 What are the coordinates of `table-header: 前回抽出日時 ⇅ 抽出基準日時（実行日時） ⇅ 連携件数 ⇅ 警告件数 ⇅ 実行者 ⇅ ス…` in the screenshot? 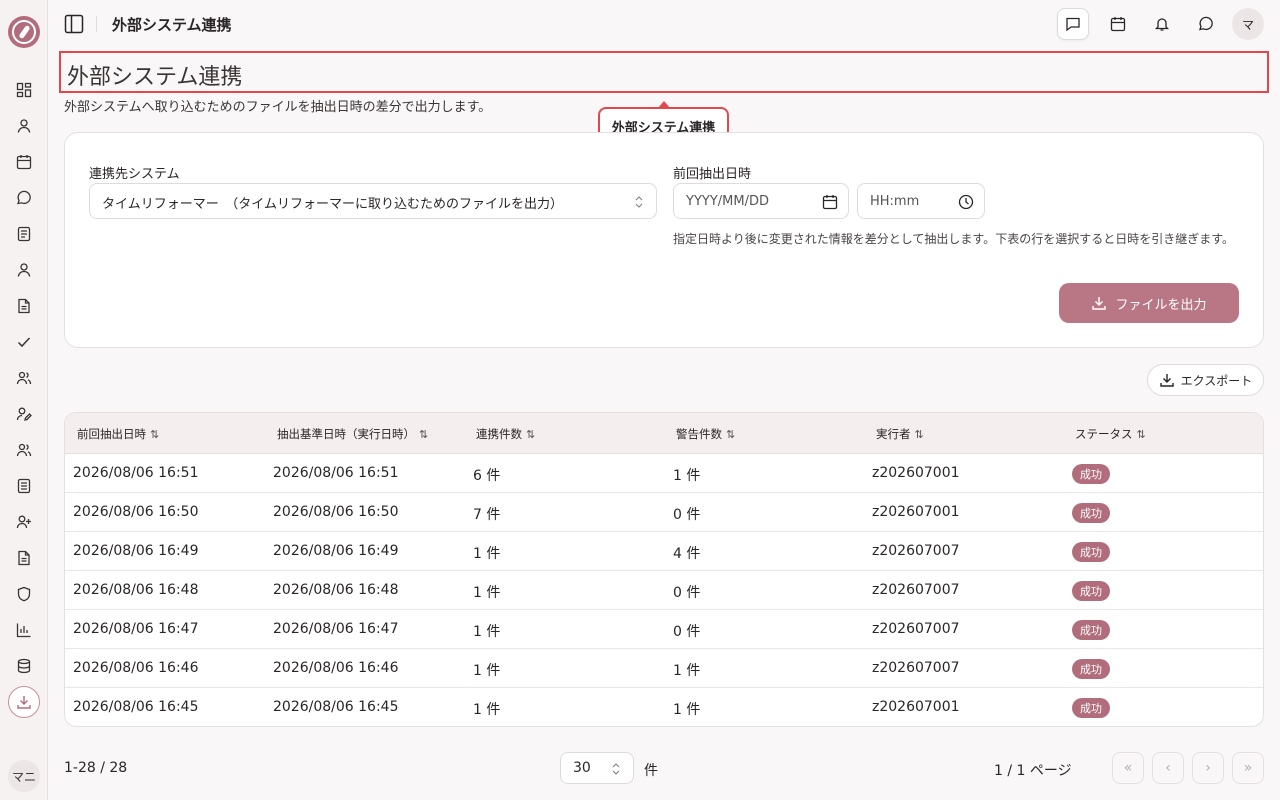 It's located at (664, 433).